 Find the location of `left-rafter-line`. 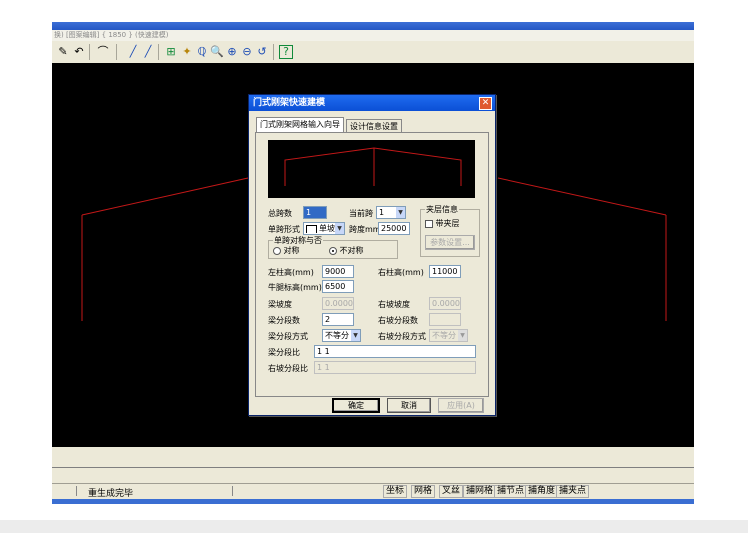

left-rafter-line is located at coordinates (165, 196).